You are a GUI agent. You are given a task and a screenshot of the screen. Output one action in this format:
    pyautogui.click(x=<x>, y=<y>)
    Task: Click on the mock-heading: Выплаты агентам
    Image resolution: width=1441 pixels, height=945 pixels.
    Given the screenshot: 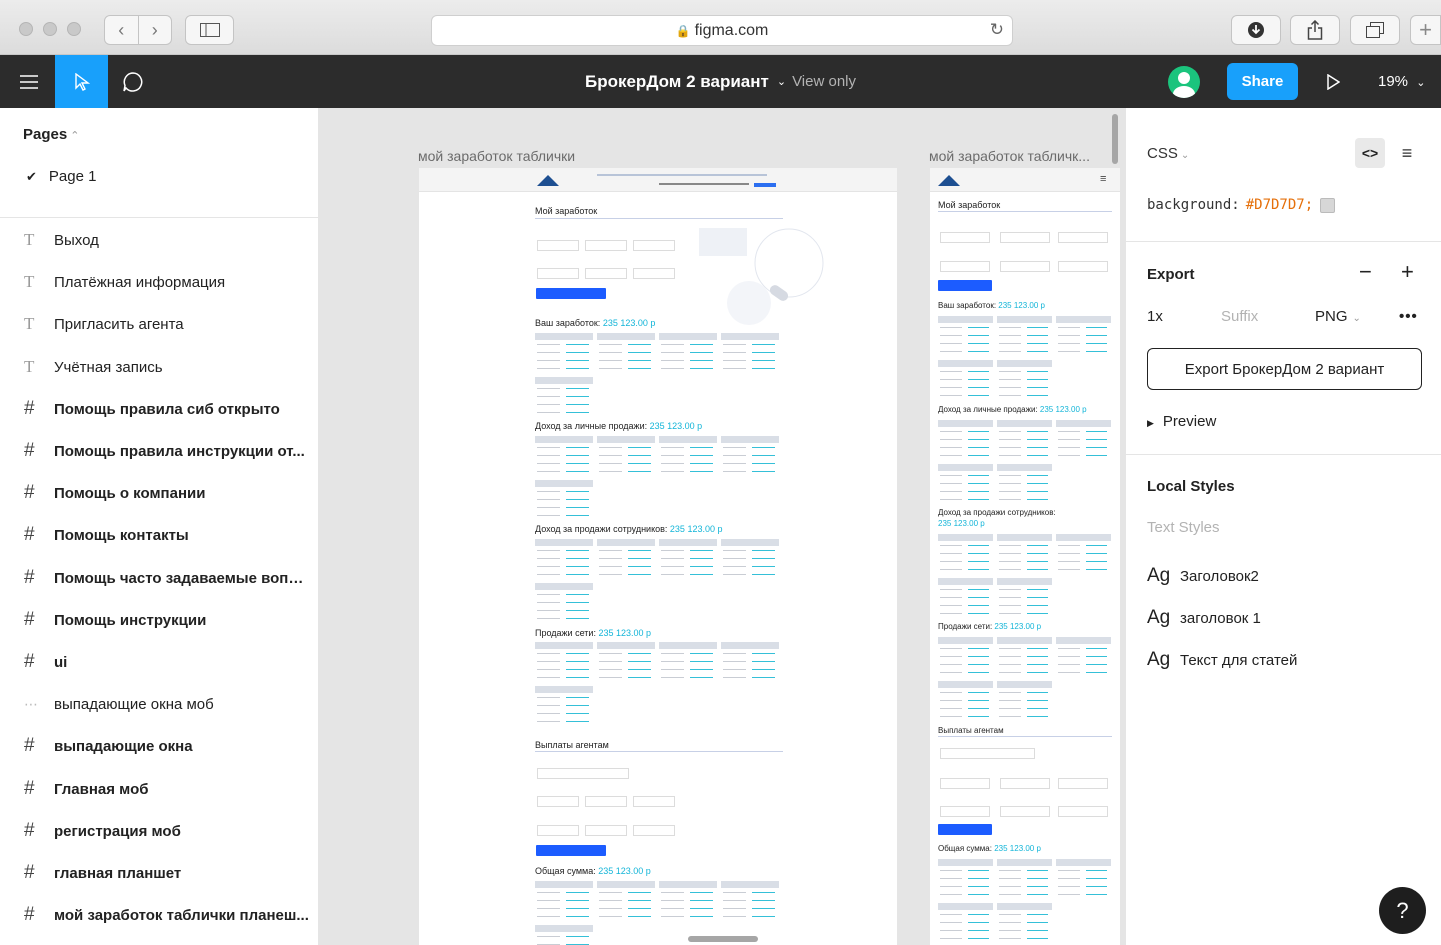 What is the action you would take?
    pyautogui.click(x=971, y=730)
    